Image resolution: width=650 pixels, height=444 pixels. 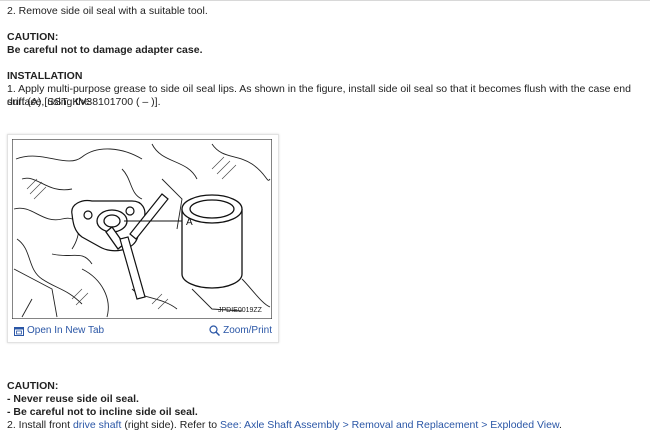 I want to click on caution-text: Be careful not to damage adapter case., so click(x=105, y=50).